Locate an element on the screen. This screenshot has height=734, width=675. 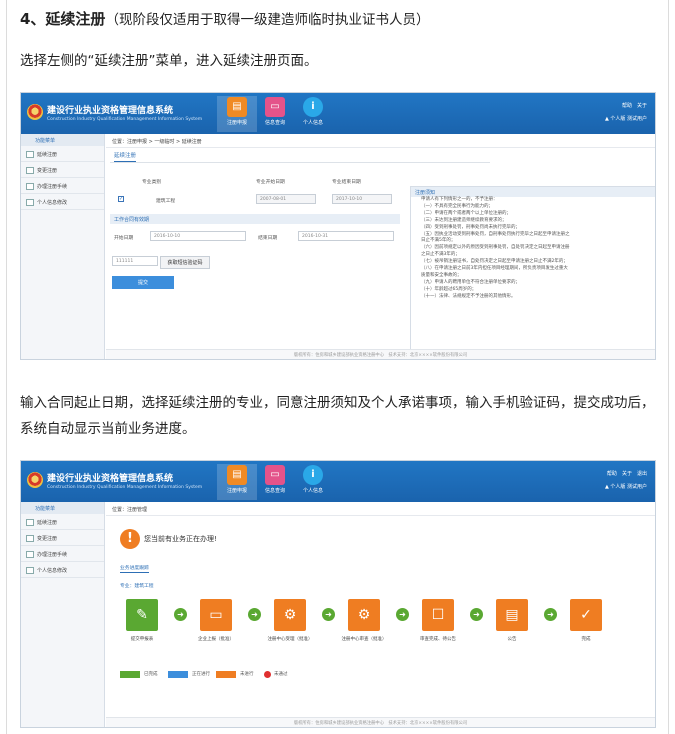
top-links: 帮助 关于 is located at coordinates (634, 105).